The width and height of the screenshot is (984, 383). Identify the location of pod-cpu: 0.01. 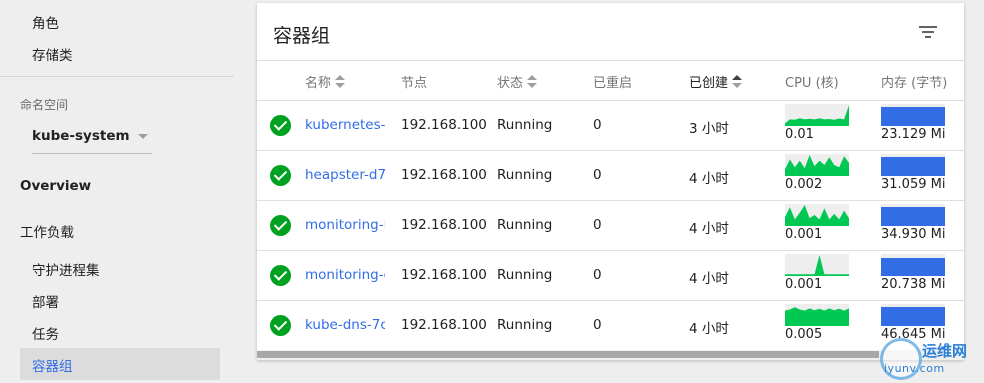
(799, 134).